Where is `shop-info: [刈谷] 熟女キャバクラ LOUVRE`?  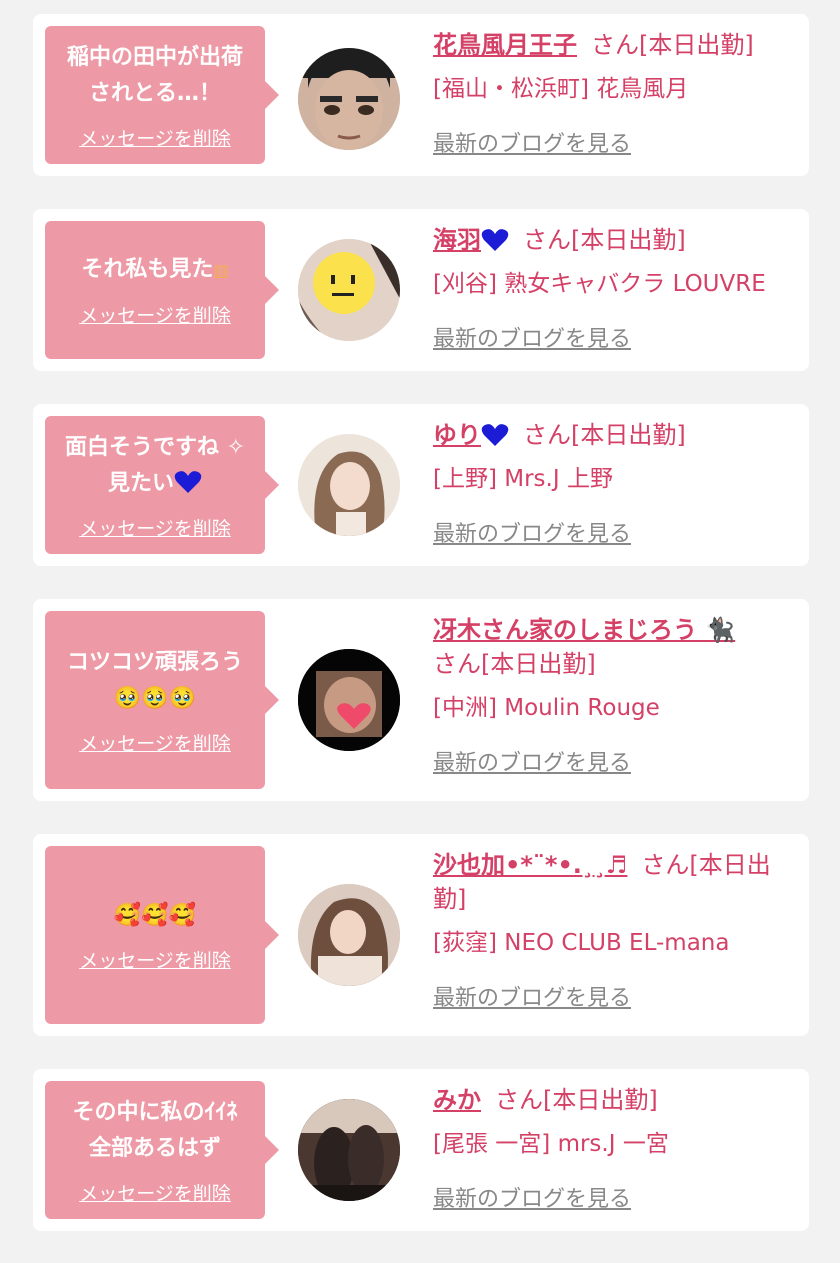
shop-info: [刈谷] 熟女キャバクラ LOUVRE is located at coordinates (599, 284).